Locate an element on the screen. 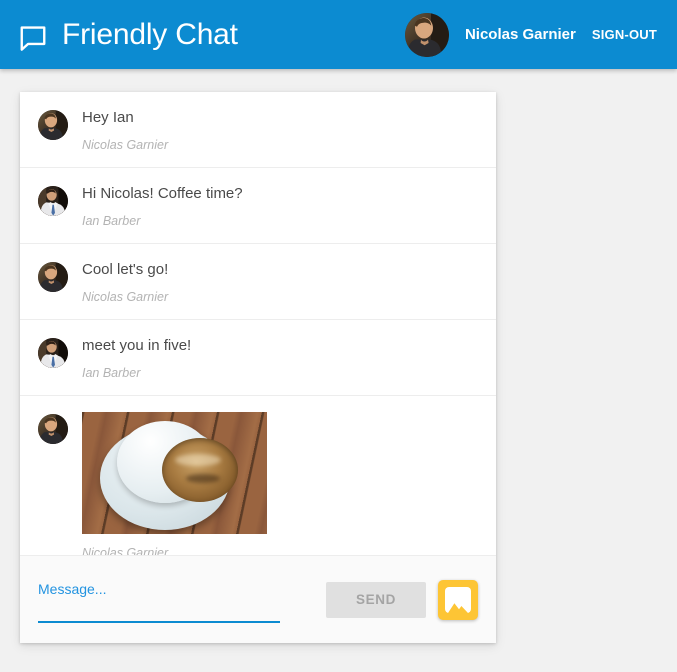 This screenshot has width=677, height=672. coffee-liquid is located at coordinates (200, 470).